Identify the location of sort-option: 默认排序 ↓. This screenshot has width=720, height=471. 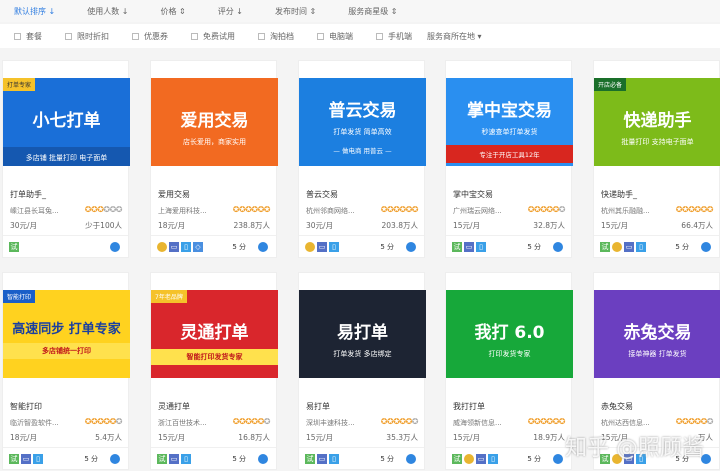
(34, 11).